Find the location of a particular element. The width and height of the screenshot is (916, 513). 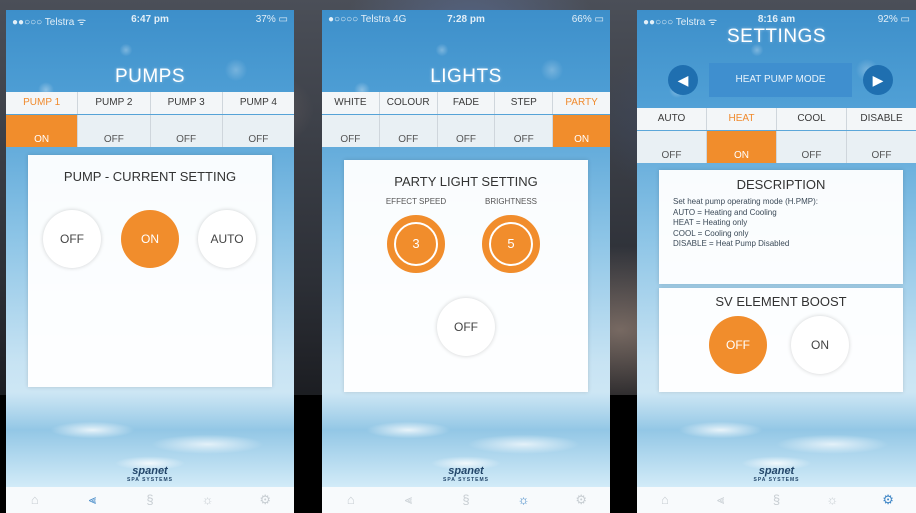

light-states: OFF OFF OFF OFF ON is located at coordinates (466, 131).